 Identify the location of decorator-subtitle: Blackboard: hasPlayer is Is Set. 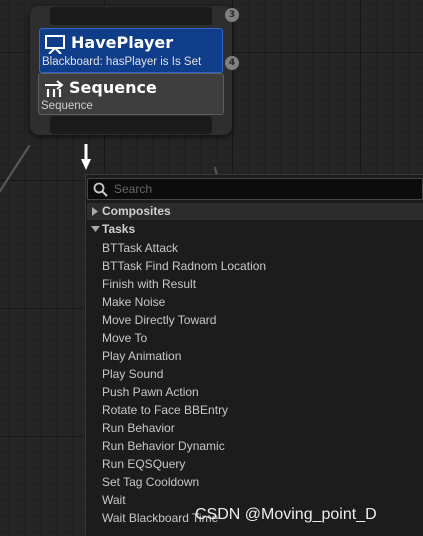
(122, 62).